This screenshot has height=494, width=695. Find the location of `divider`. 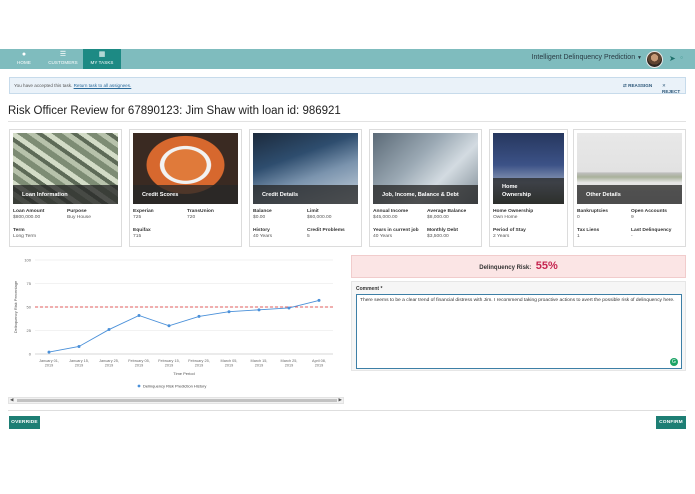

divider is located at coordinates (347, 121).